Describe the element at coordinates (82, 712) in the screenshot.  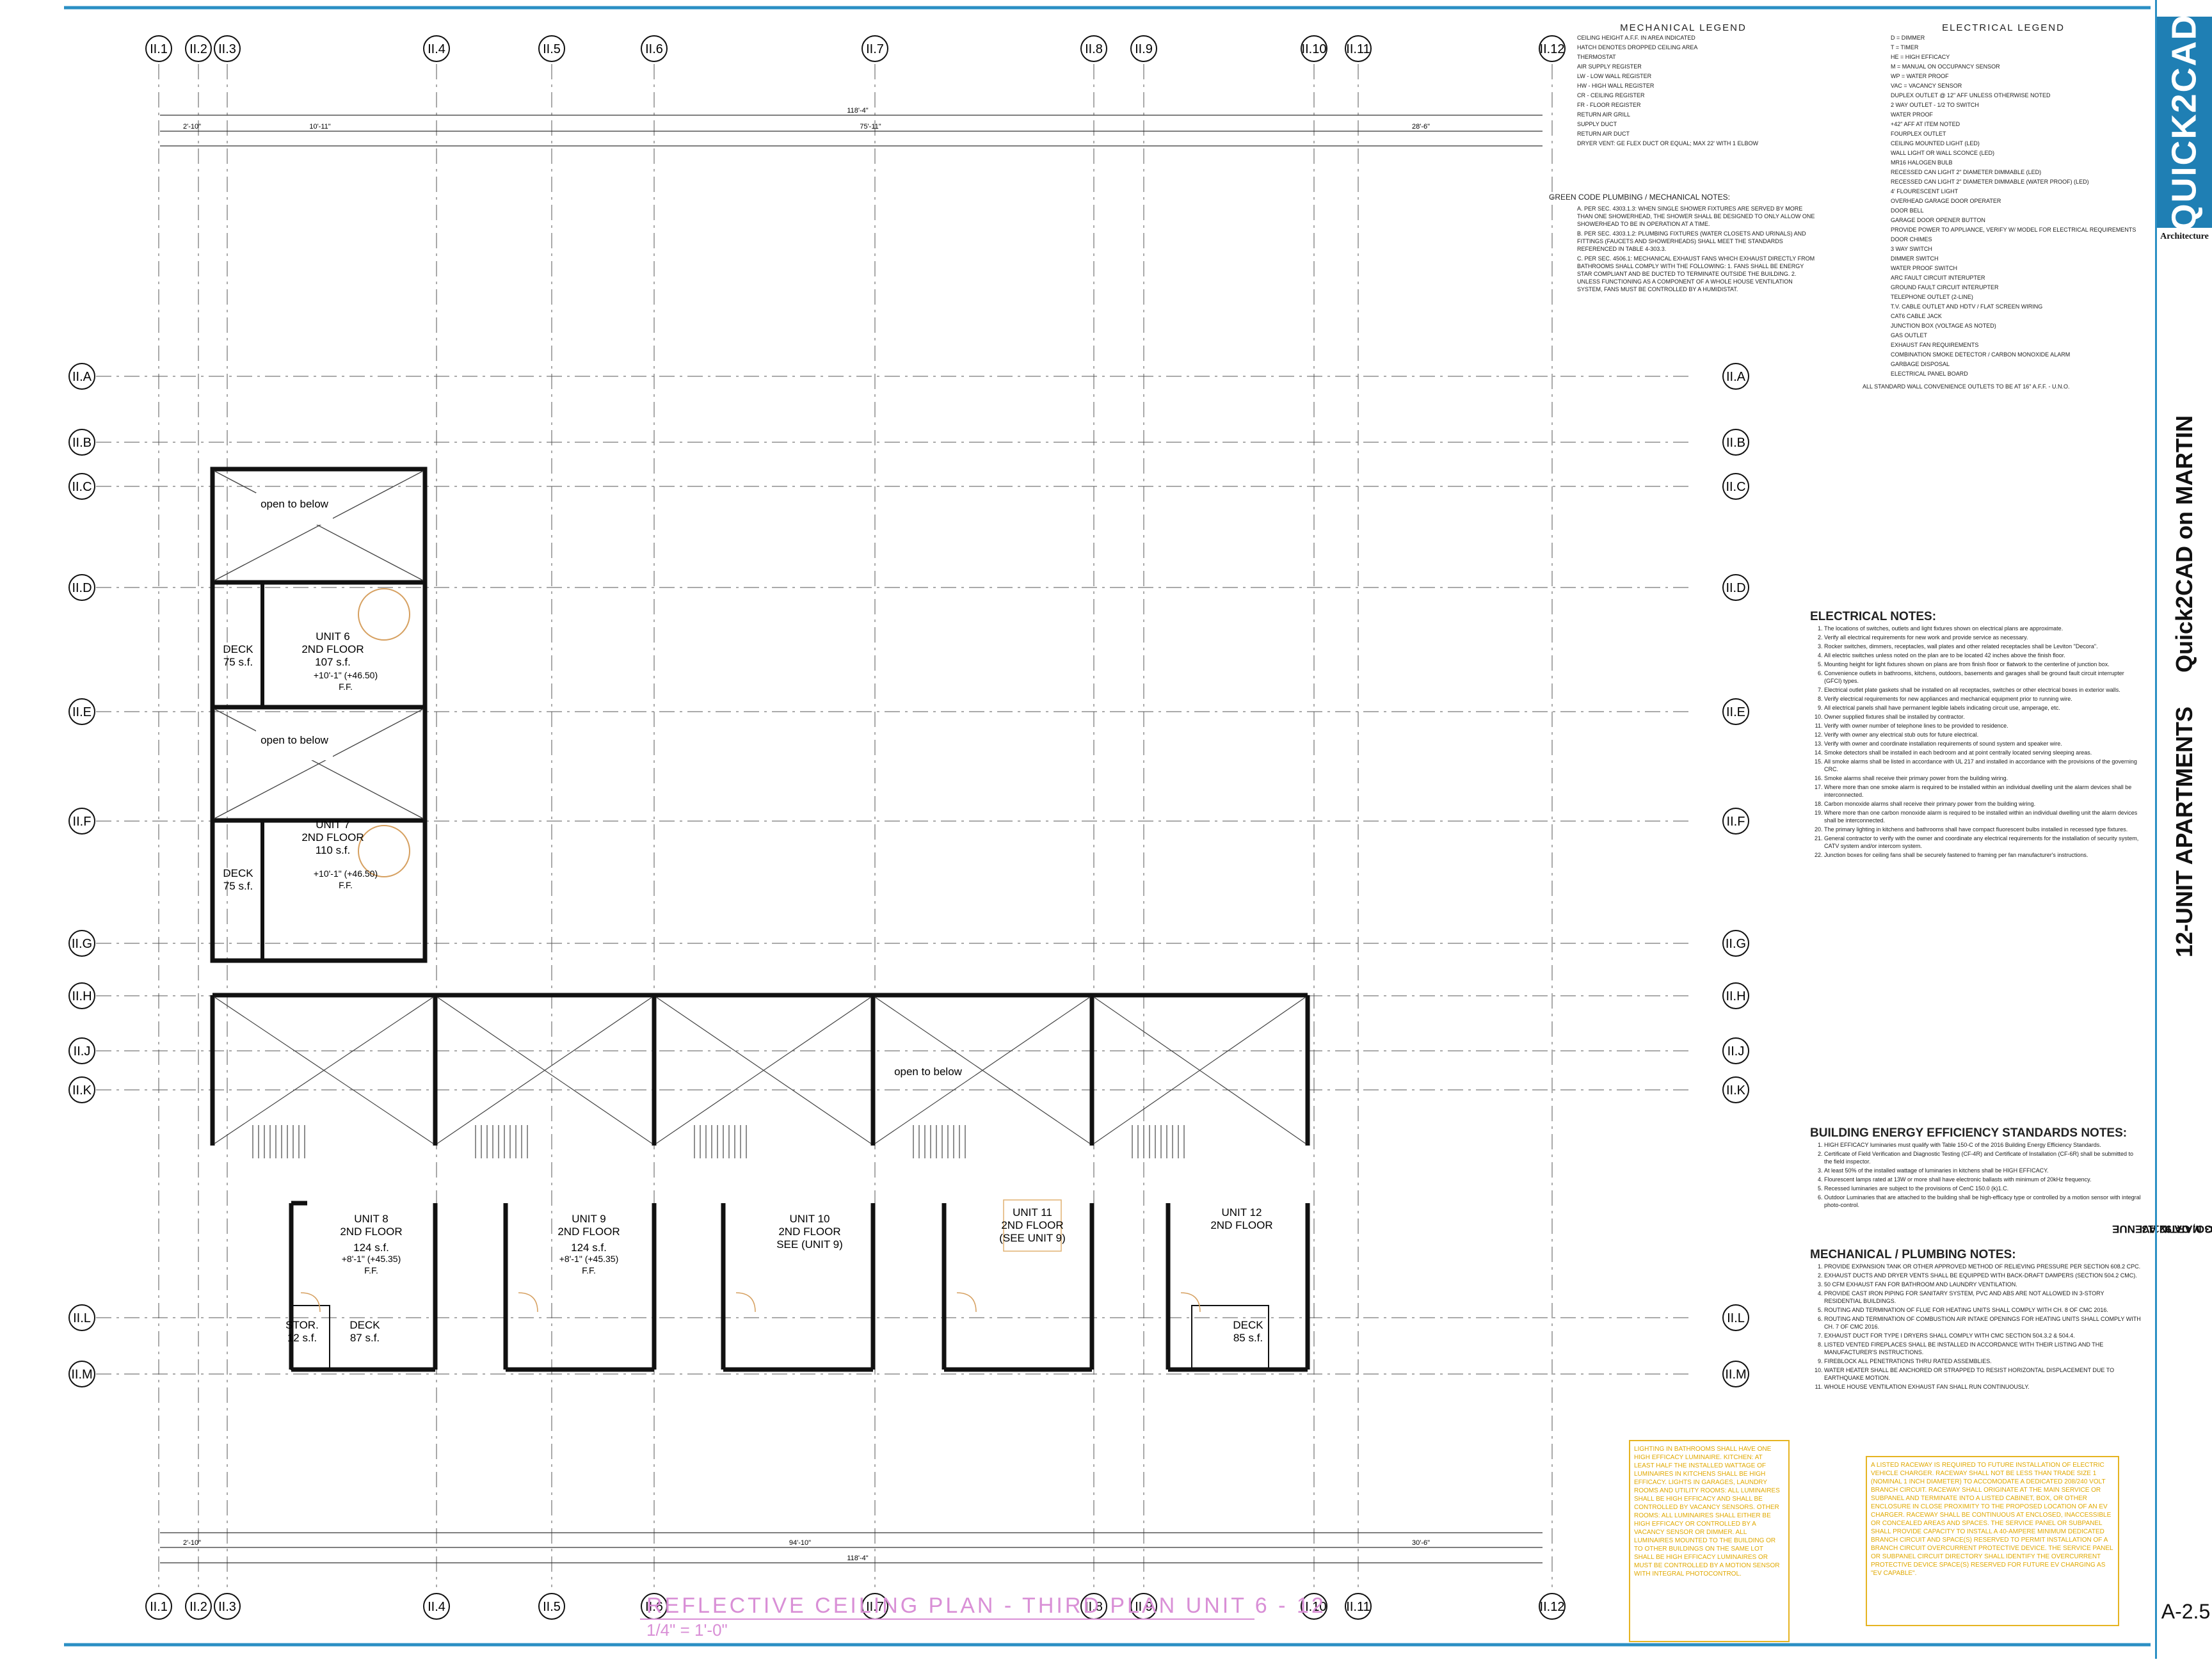
I see `grid-bubble-label-row-4-0: II.E` at that location.